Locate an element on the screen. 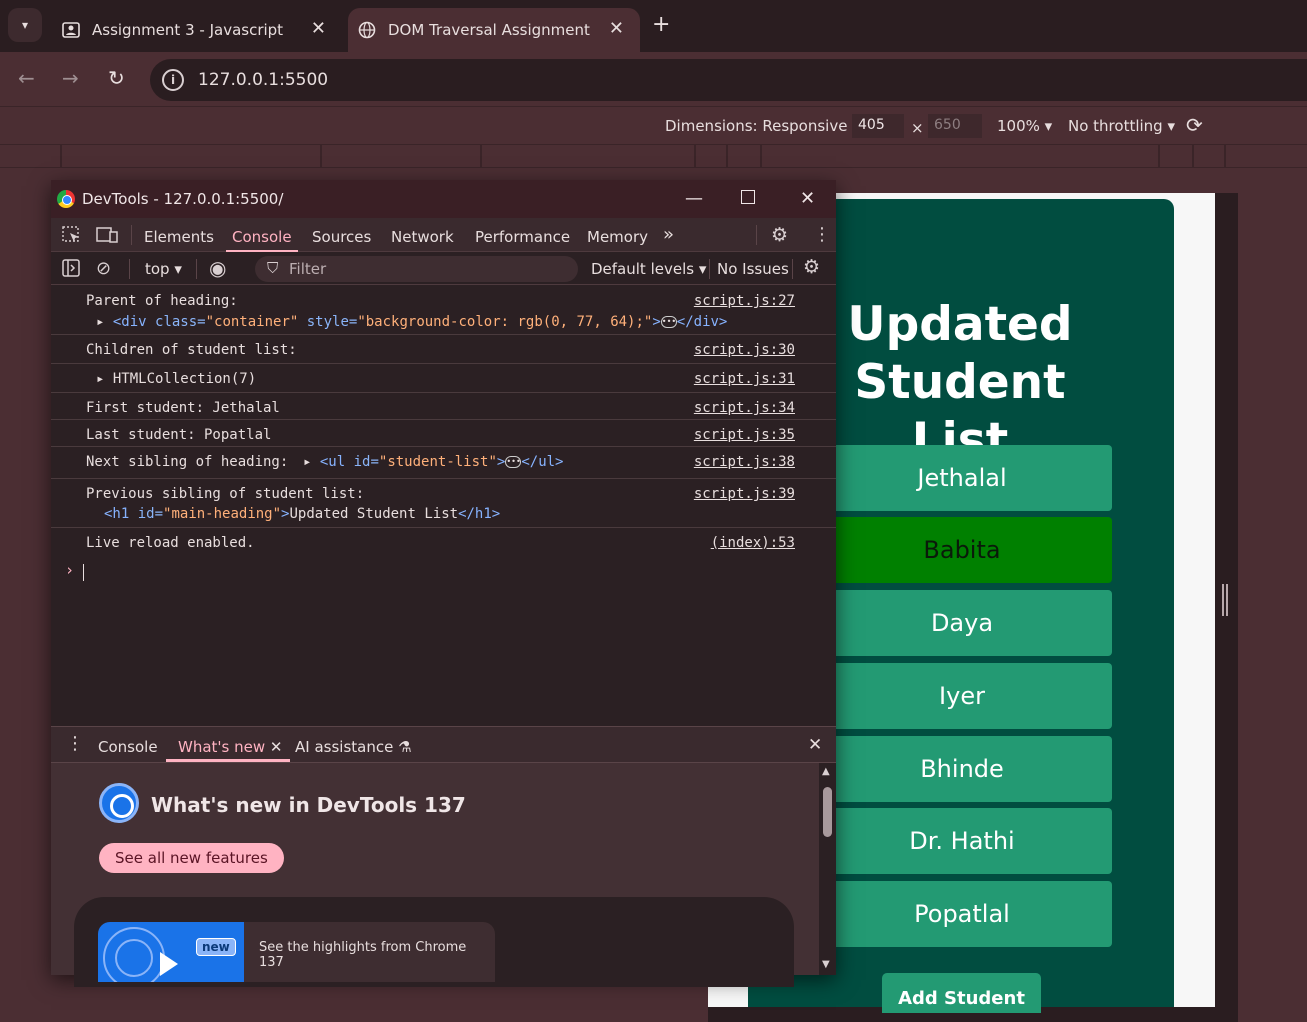 The height and width of the screenshot is (1022, 1307). student-item-highlighted: Babita is located at coordinates (962, 550).